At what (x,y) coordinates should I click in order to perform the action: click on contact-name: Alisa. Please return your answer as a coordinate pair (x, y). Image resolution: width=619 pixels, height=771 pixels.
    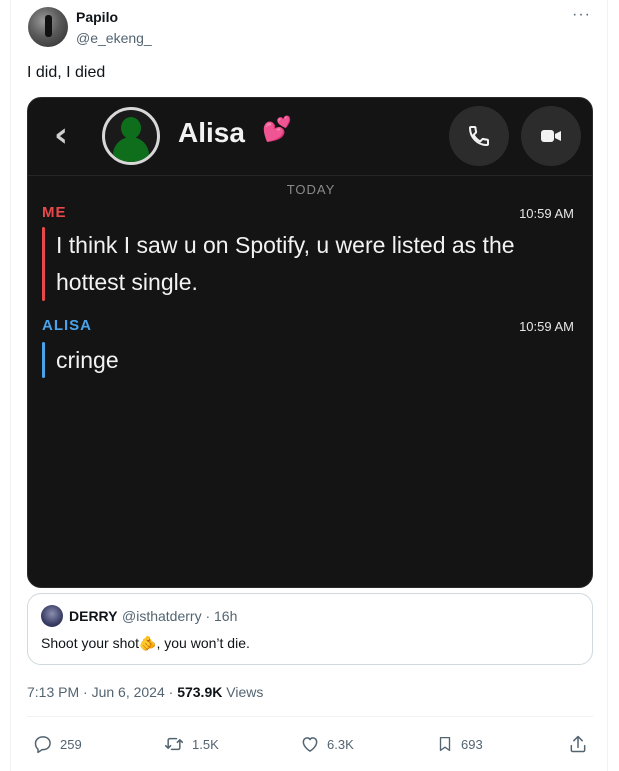
    Looking at the image, I should click on (211, 132).